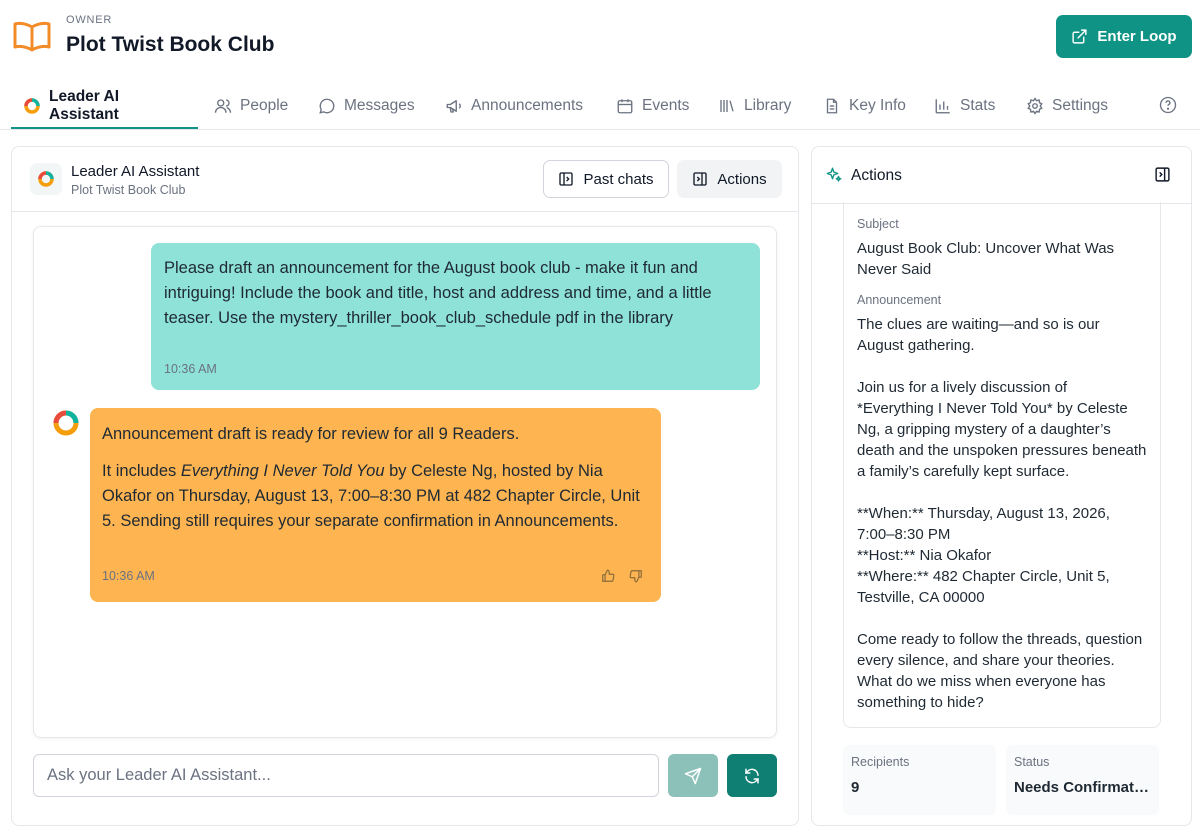 This screenshot has height=826, width=1200. I want to click on subject-label: Subject, so click(878, 224).